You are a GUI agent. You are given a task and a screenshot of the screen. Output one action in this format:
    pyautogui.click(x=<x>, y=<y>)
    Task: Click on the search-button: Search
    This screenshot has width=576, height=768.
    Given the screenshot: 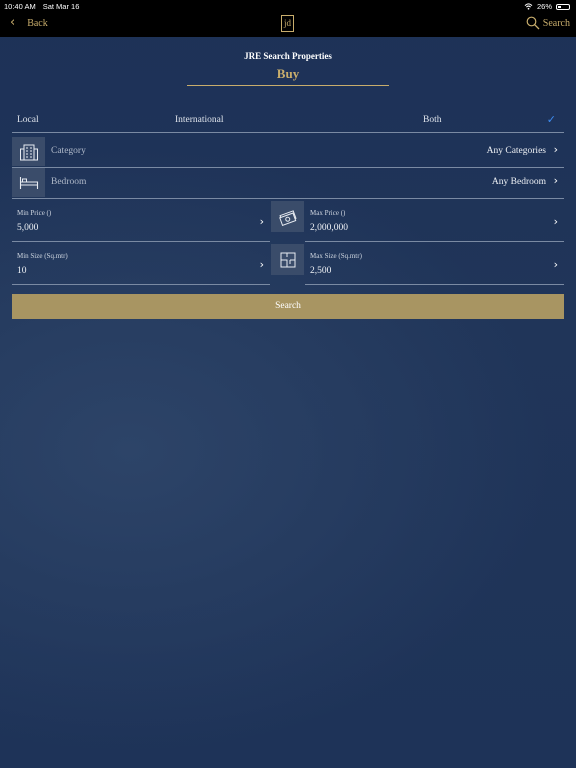 What is the action you would take?
    pyautogui.click(x=288, y=306)
    